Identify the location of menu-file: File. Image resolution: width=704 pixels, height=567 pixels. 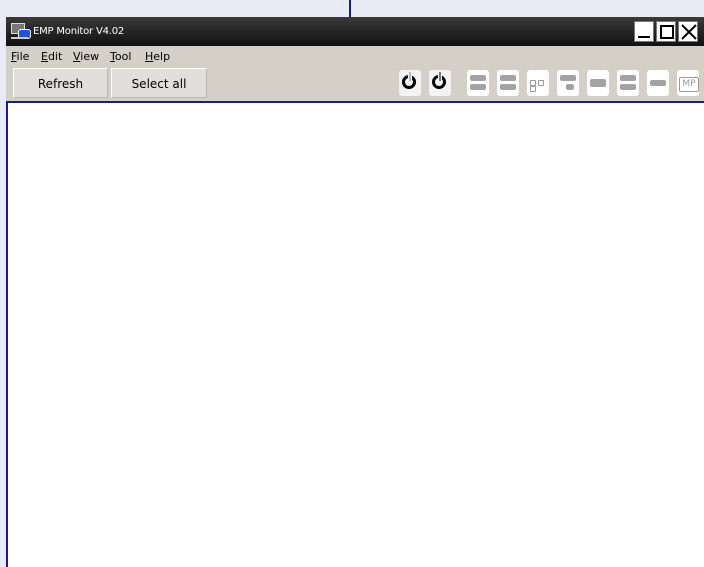
(20, 56).